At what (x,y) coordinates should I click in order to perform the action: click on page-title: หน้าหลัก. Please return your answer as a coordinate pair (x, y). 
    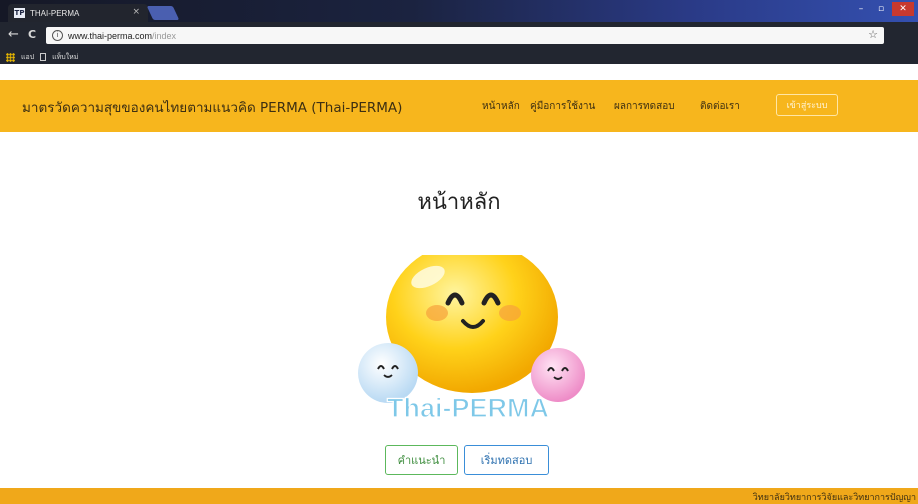
    Looking at the image, I should click on (459, 202).